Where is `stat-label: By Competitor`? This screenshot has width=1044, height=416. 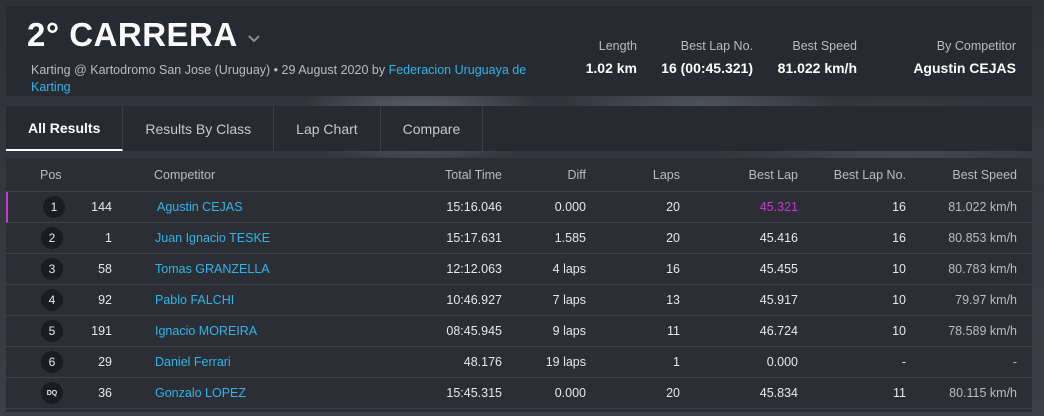
stat-label: By Competitor is located at coordinates (976, 46).